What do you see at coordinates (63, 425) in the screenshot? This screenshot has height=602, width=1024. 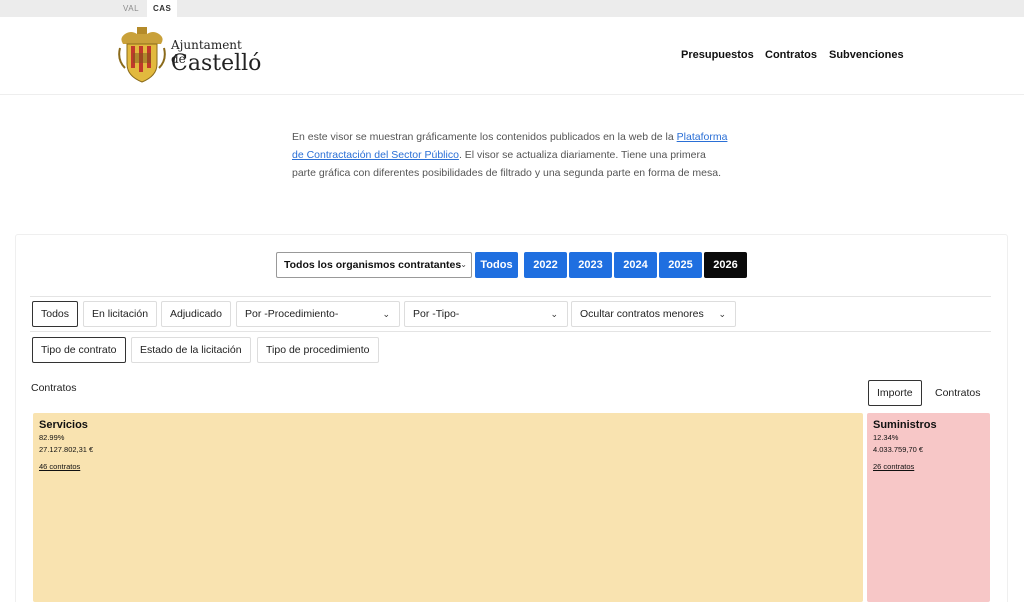 I see `tile-name: Servicios` at bounding box center [63, 425].